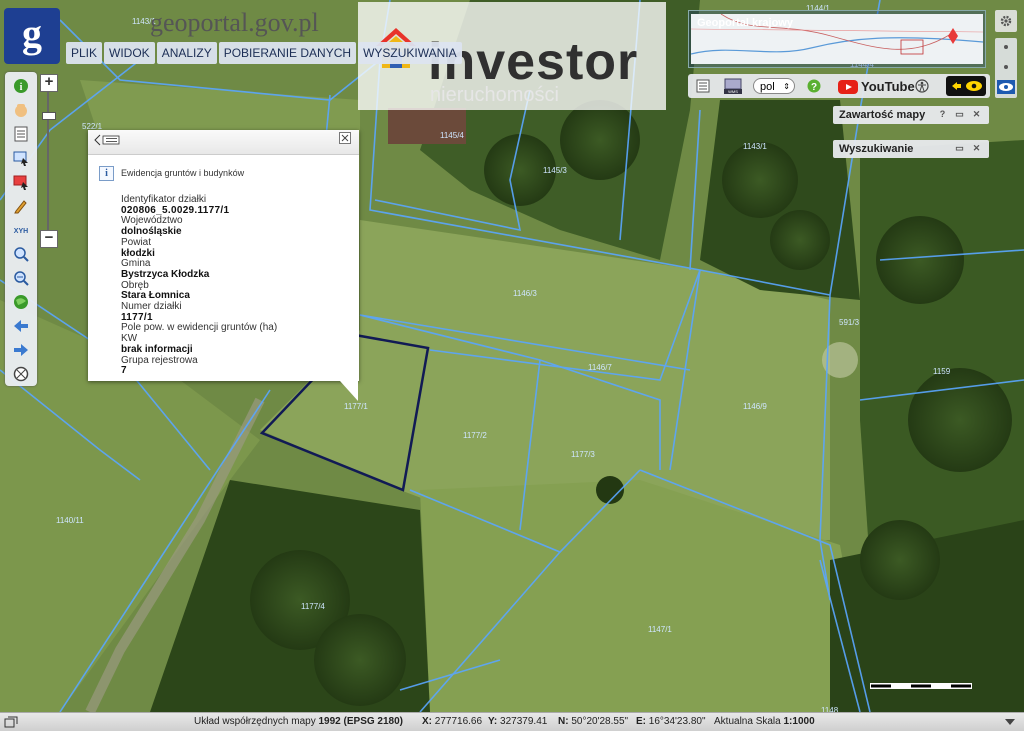  What do you see at coordinates (159, 360) in the screenshot?
I see `field-label: Grupa rejestrowa` at bounding box center [159, 360].